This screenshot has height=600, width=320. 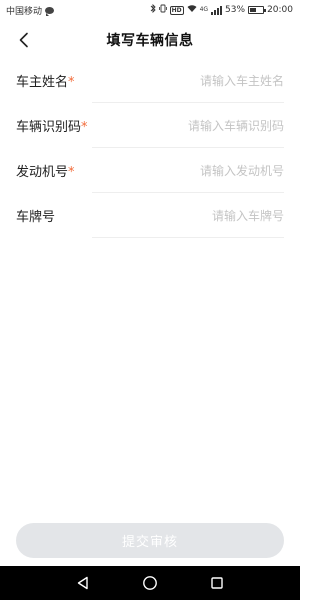 What do you see at coordinates (280, 10) in the screenshot?
I see `clock: 20:00` at bounding box center [280, 10].